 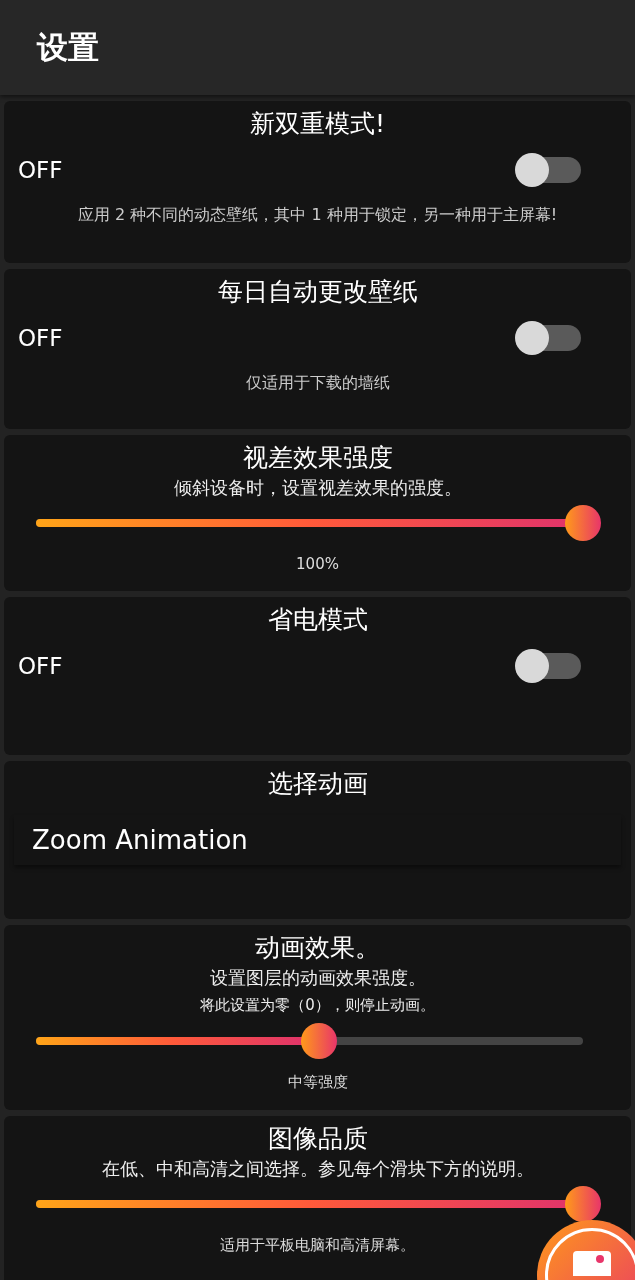 I want to click on setting-title: 选择动画, so click(x=317, y=784).